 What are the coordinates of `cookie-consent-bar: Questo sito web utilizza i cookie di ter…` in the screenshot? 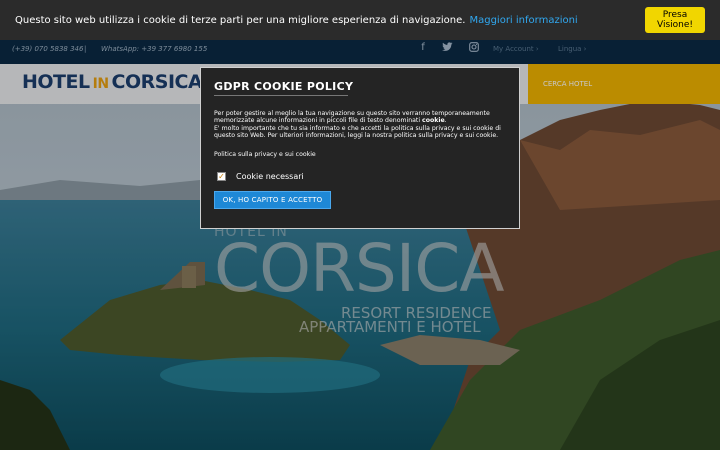 It's located at (360, 20).